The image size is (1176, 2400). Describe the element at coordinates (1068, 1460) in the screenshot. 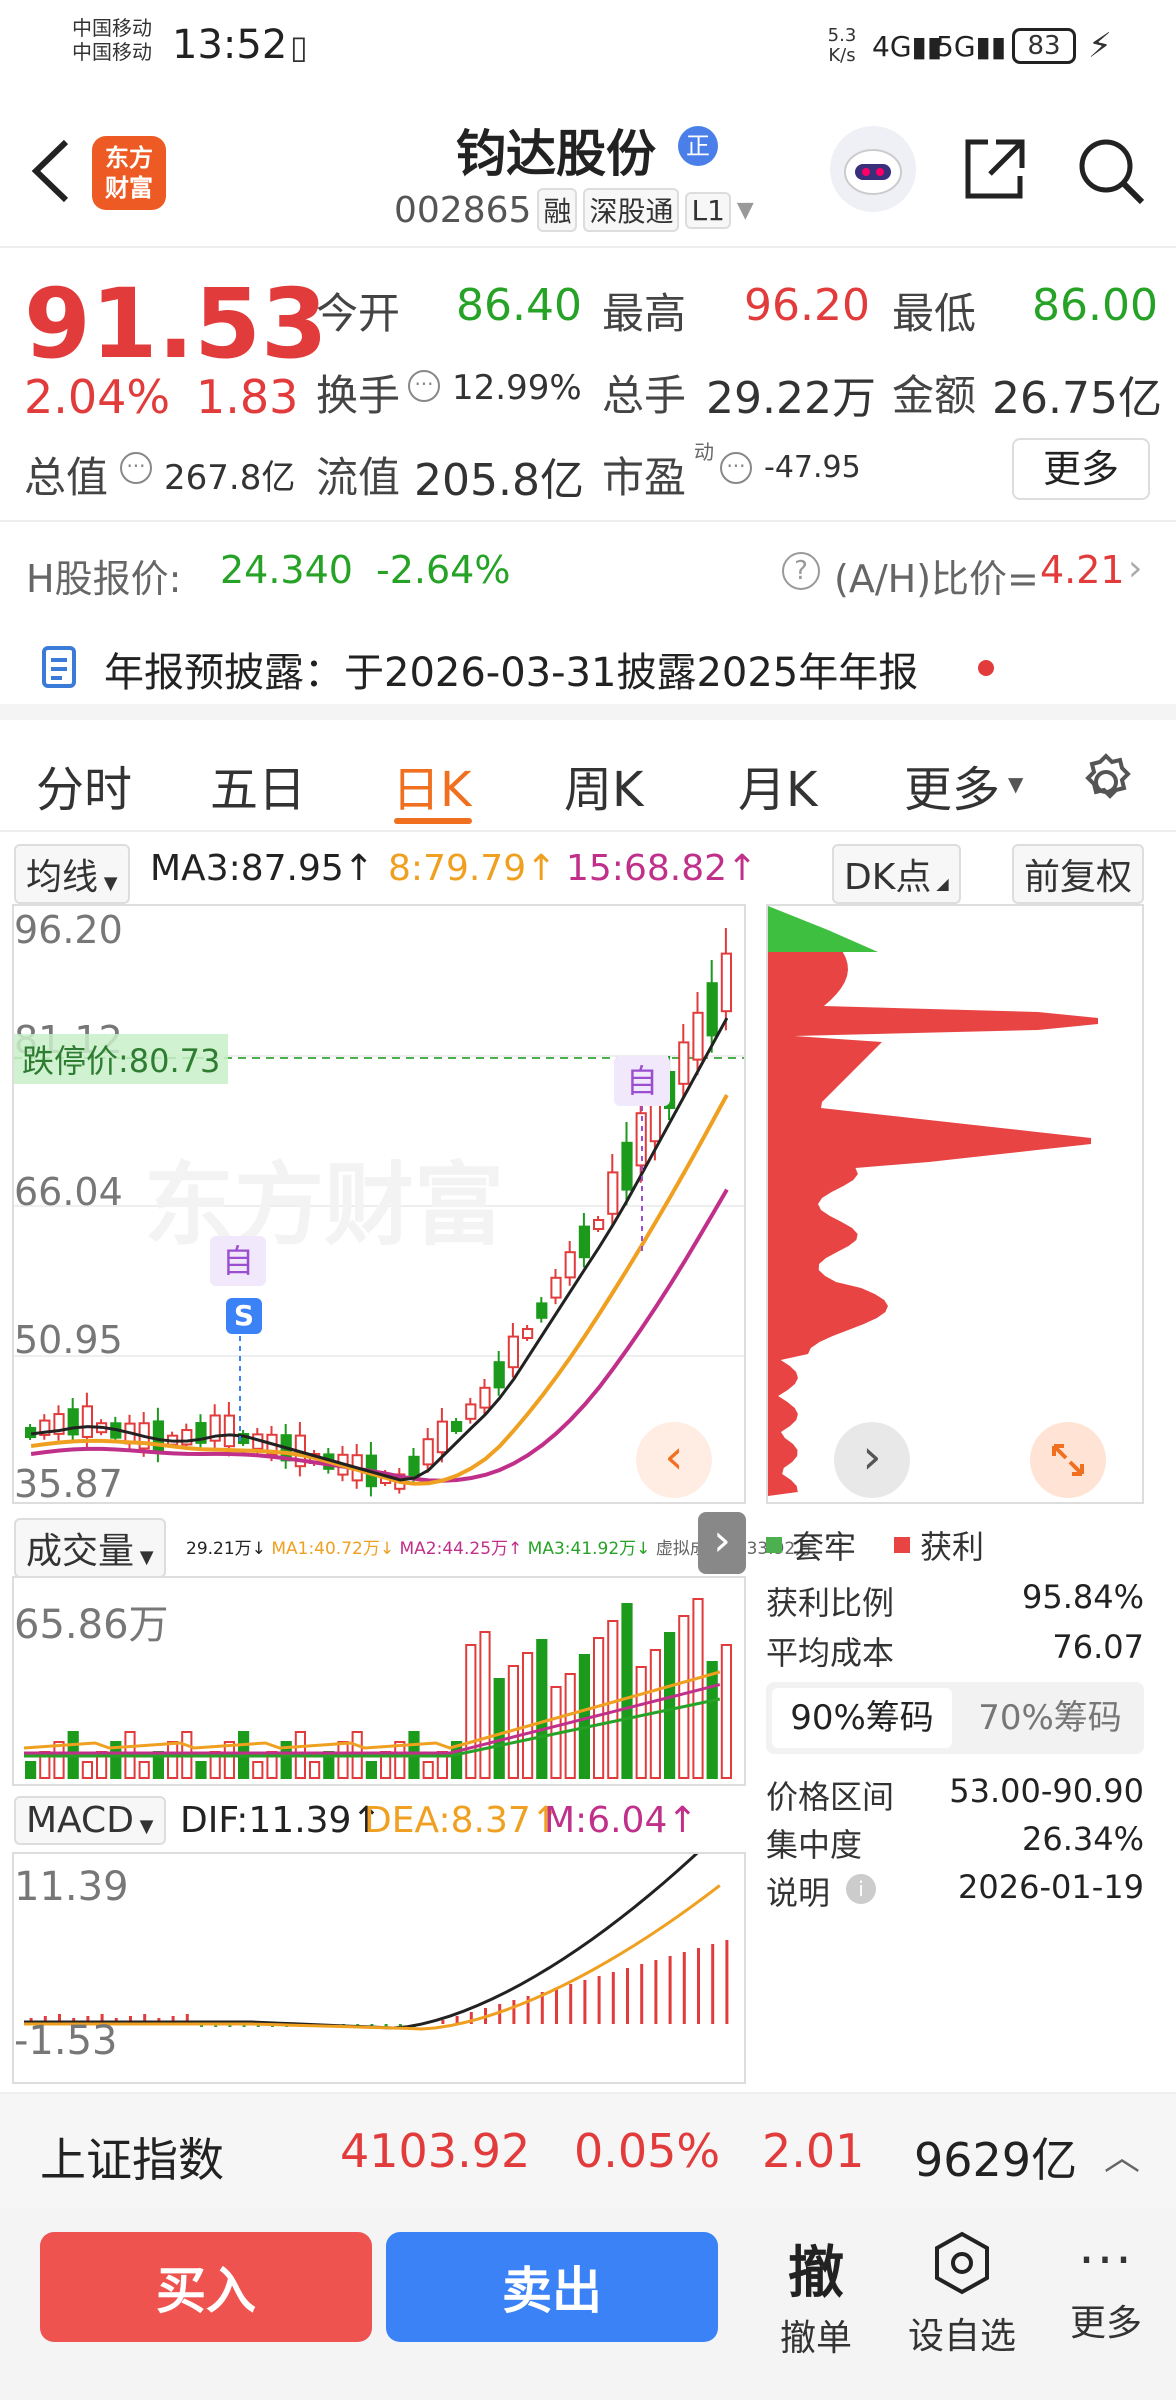

I see `expand-icon` at that location.